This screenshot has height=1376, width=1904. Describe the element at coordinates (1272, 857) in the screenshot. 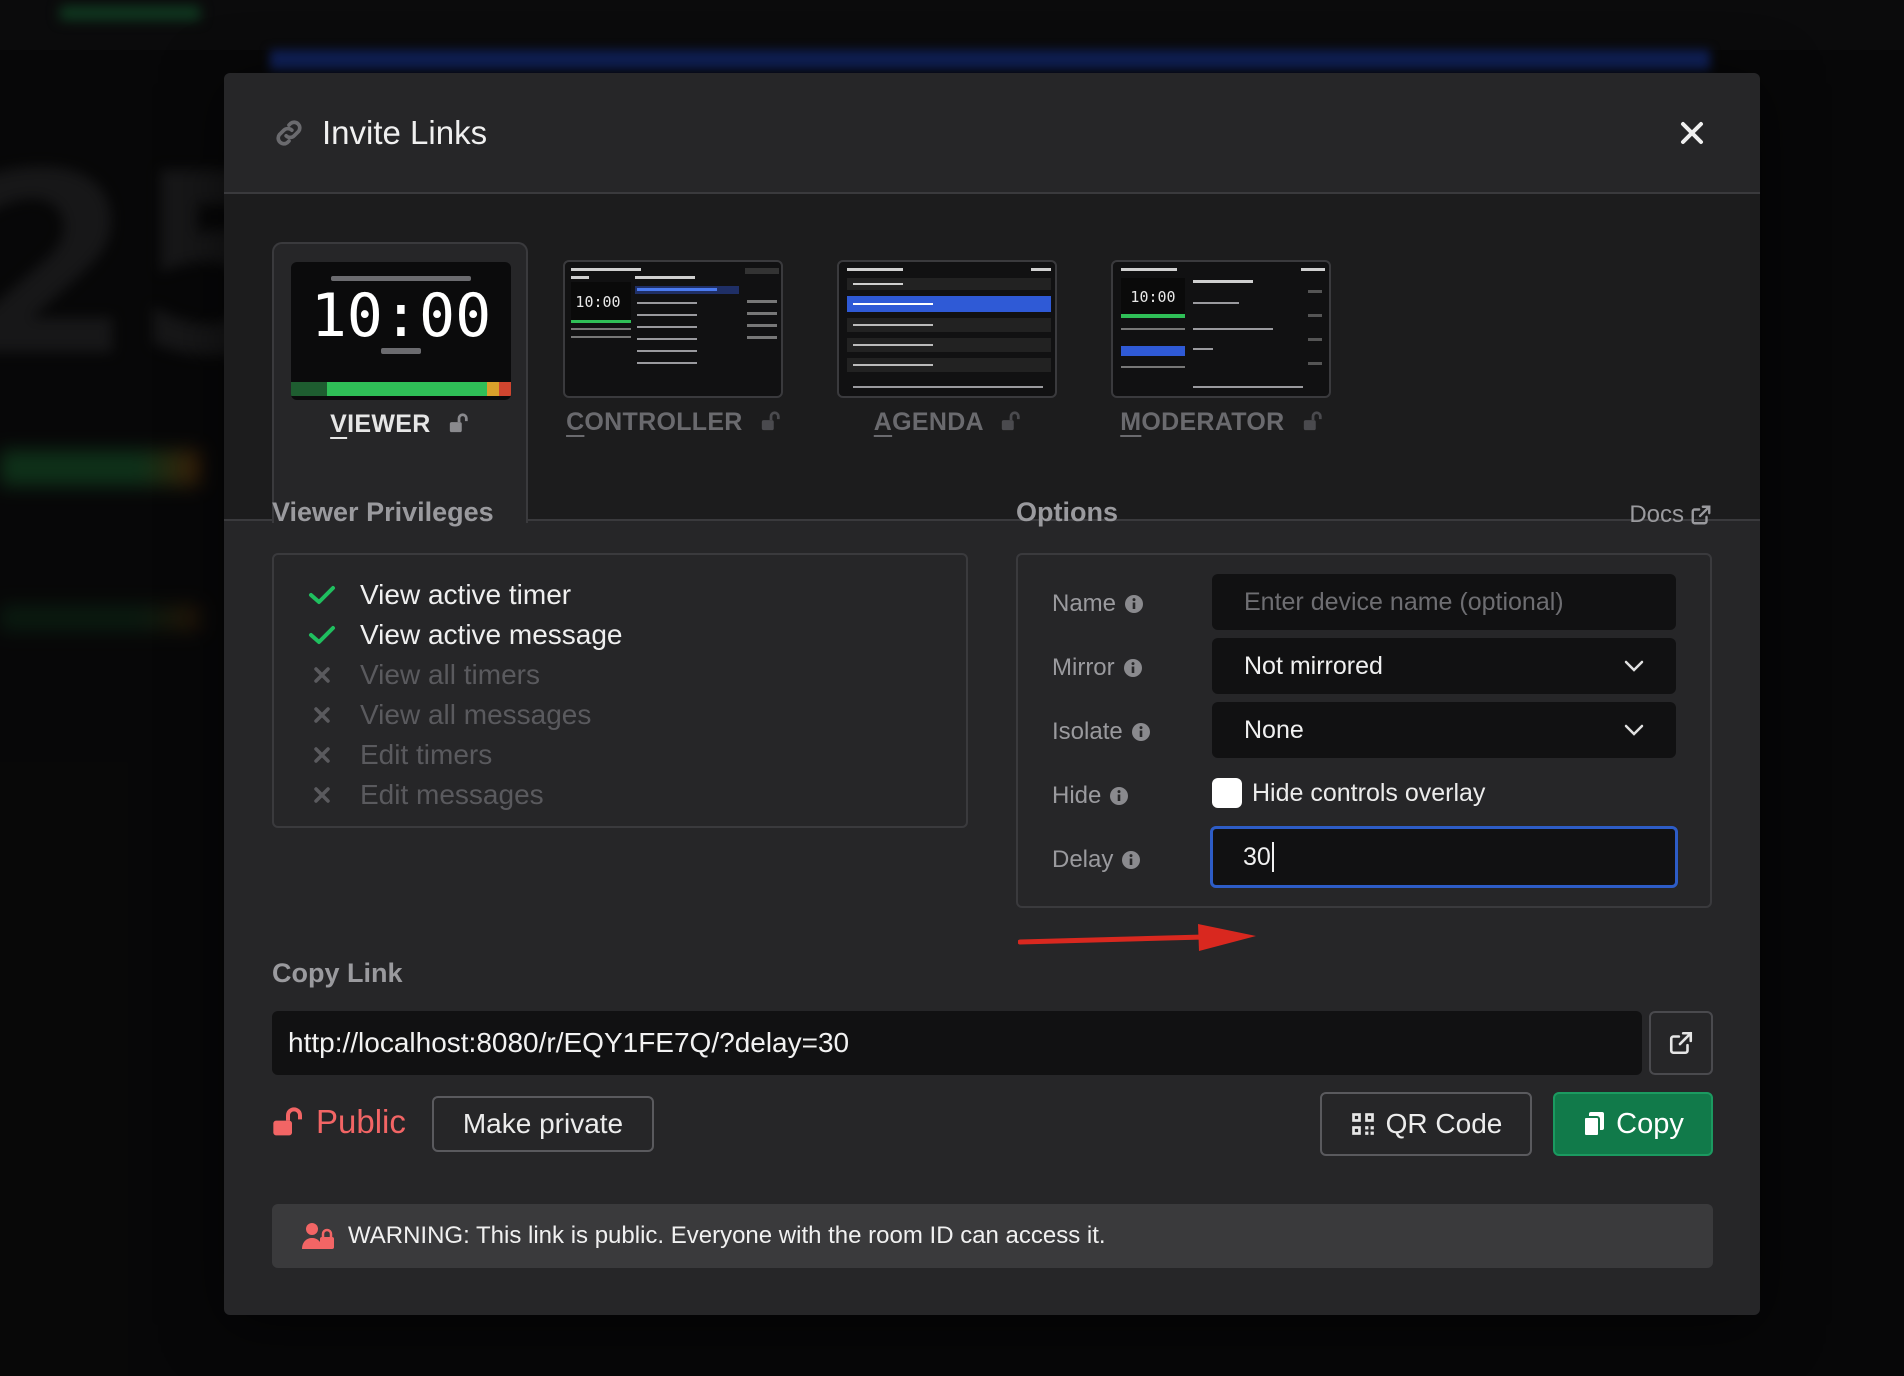

I see `text-caret` at that location.